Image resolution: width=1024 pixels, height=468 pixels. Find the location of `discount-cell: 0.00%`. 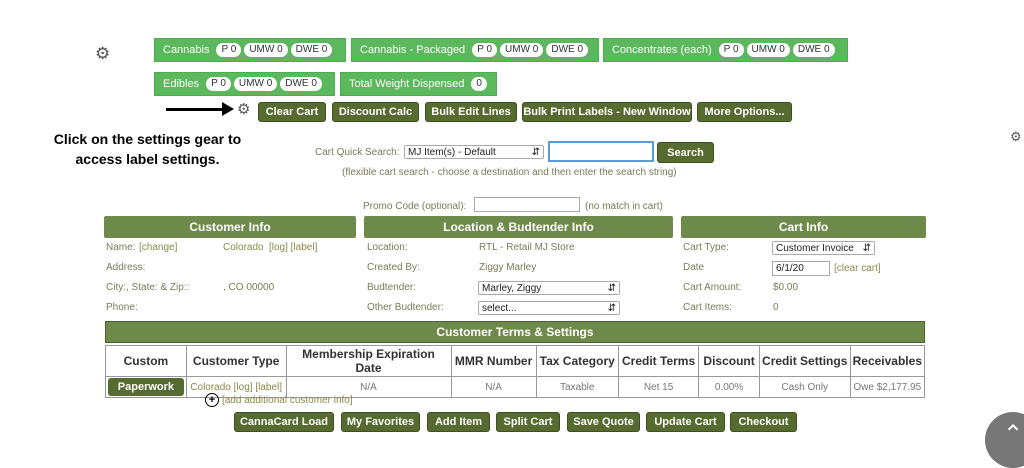

discount-cell: 0.00% is located at coordinates (729, 387).